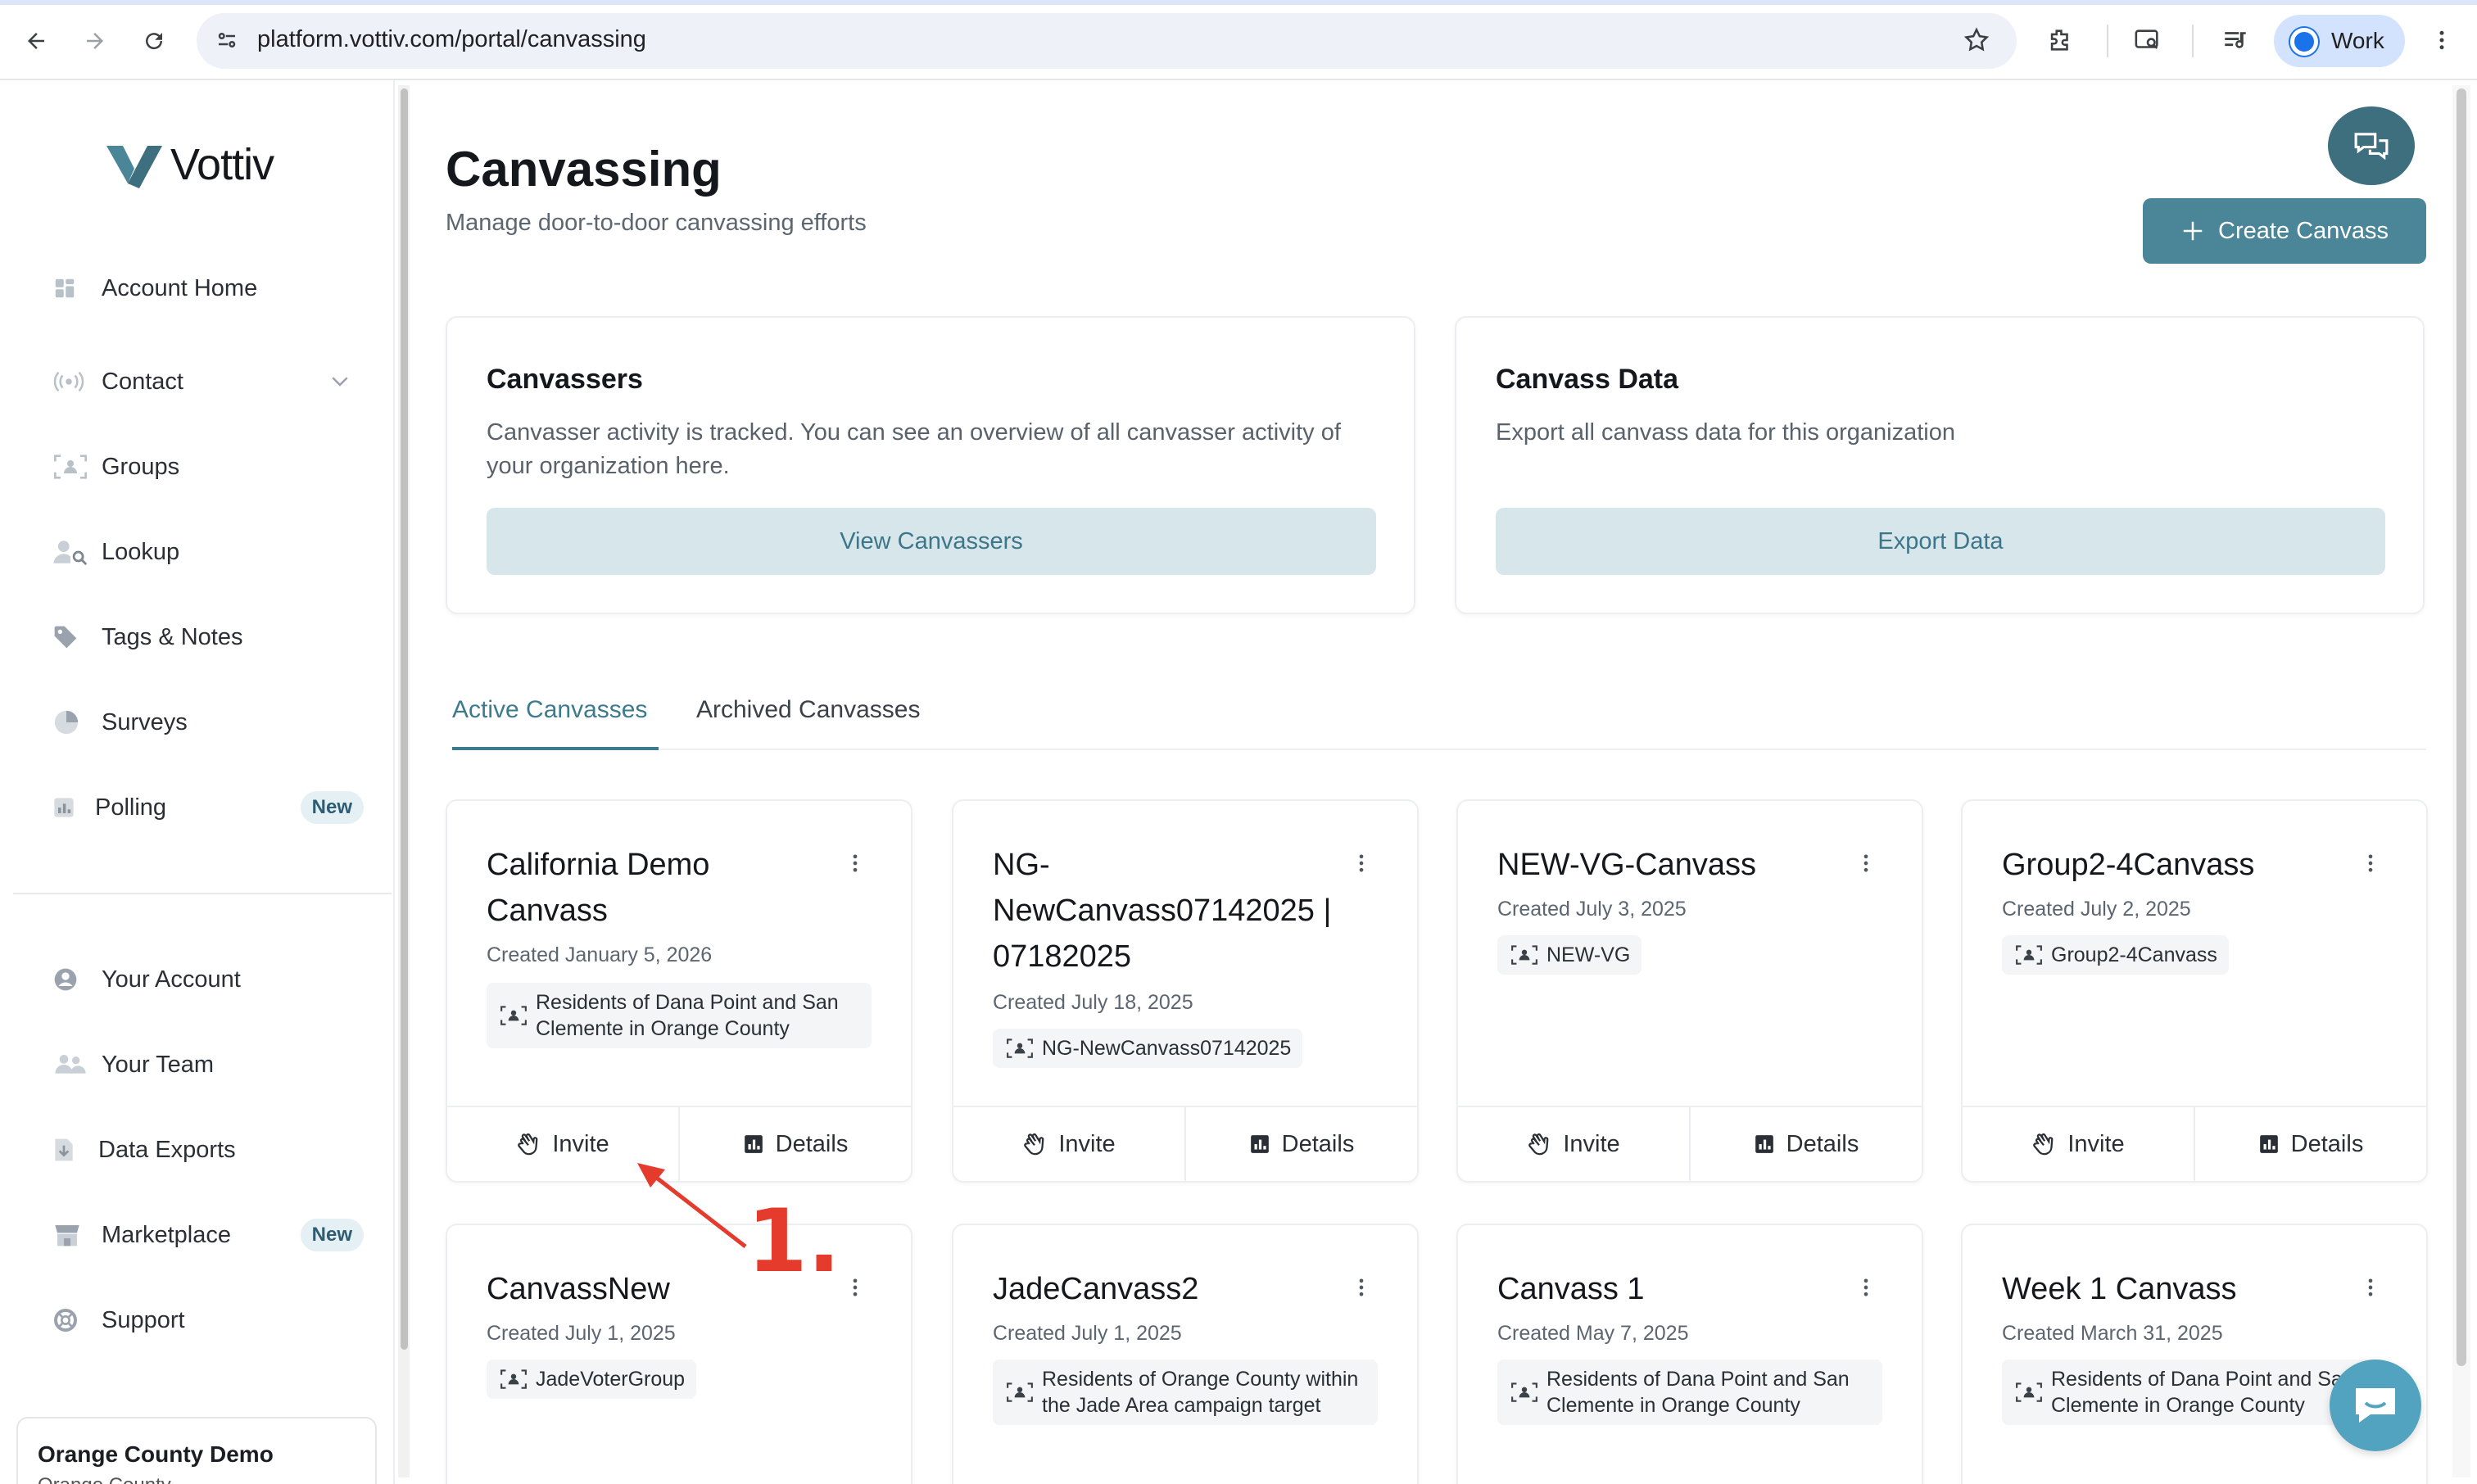 The height and width of the screenshot is (1484, 2477). Describe the element at coordinates (1087, 1333) in the screenshot. I see `canvass-created-date: Created July 1, 2025` at that location.